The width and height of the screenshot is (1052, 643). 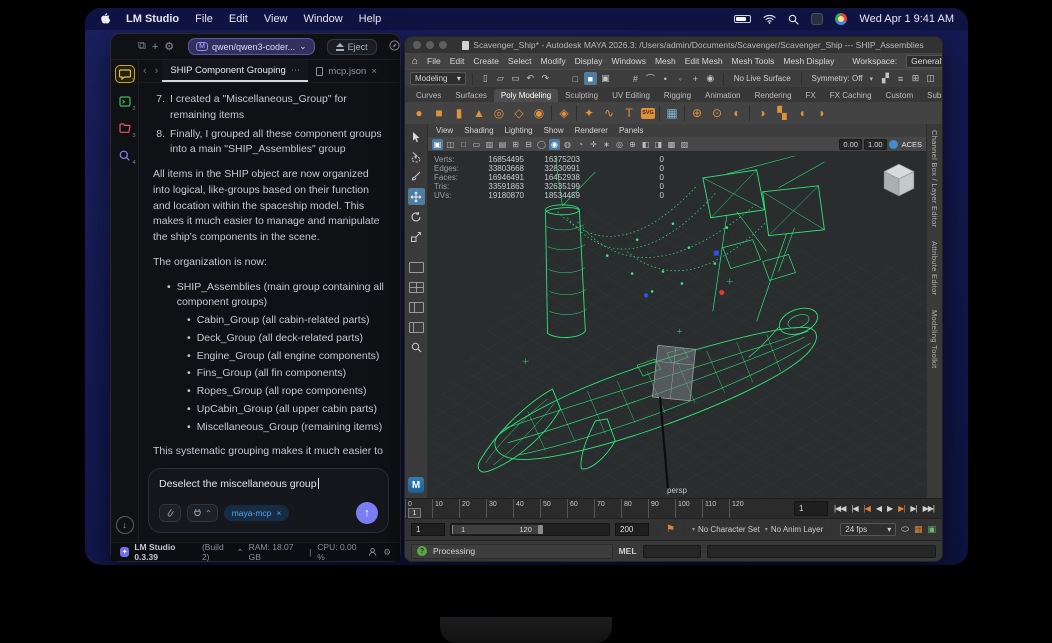 What do you see at coordinates (671, 144) in the screenshot?
I see `isolate-select-icon: ▩` at bounding box center [671, 144].